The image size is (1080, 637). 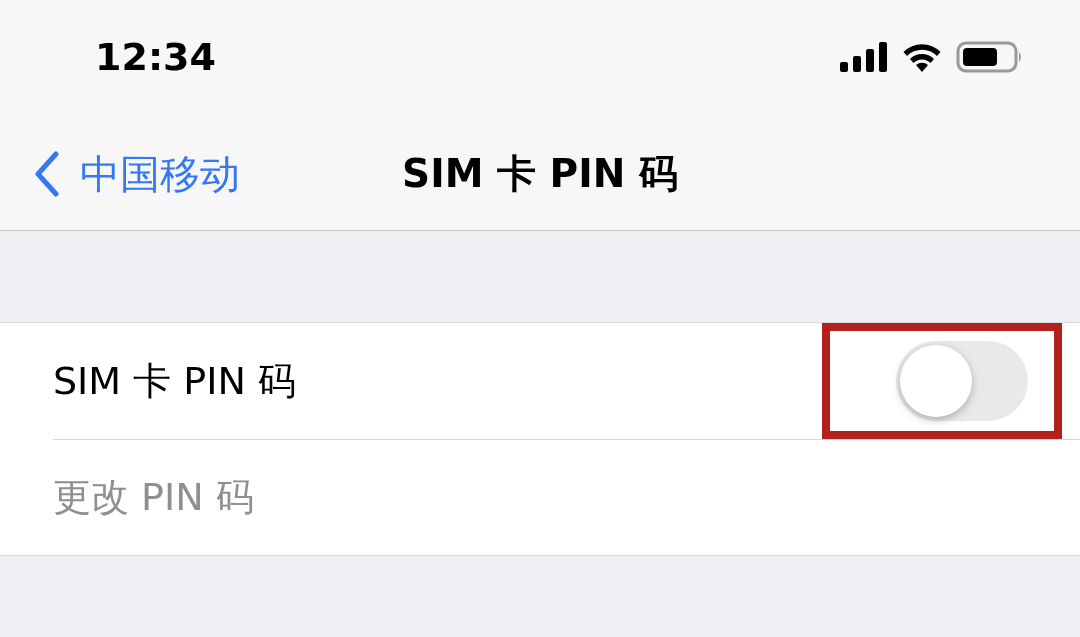 I want to click on signal-icon, so click(x=864, y=57).